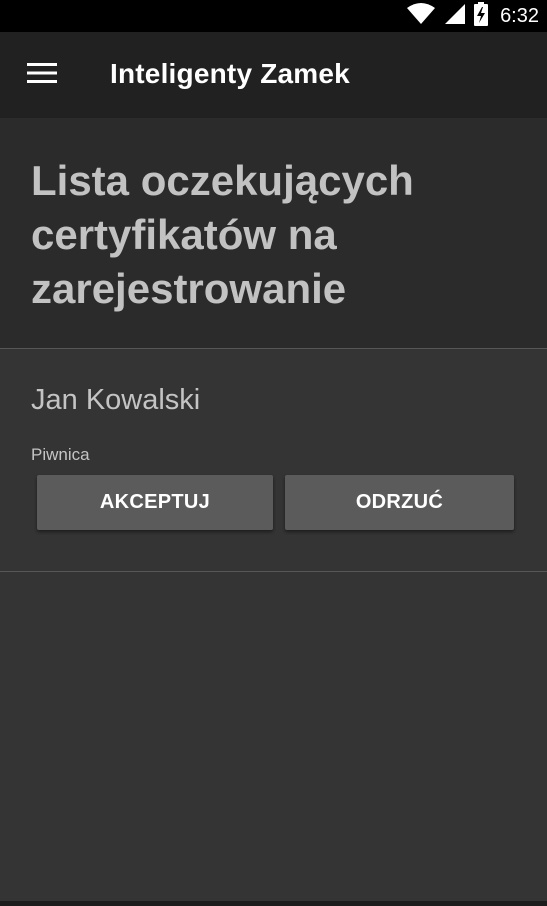 This screenshot has height=906, width=547. What do you see at coordinates (421, 16) in the screenshot?
I see `wifi-icon` at bounding box center [421, 16].